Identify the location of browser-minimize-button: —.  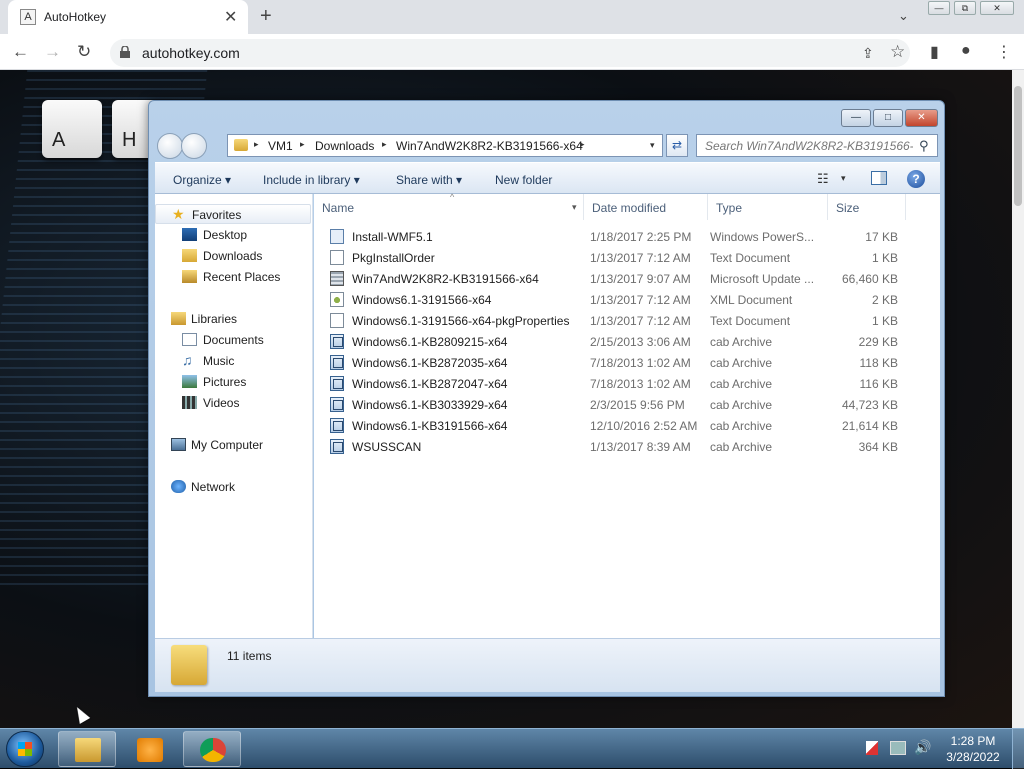
(939, 8).